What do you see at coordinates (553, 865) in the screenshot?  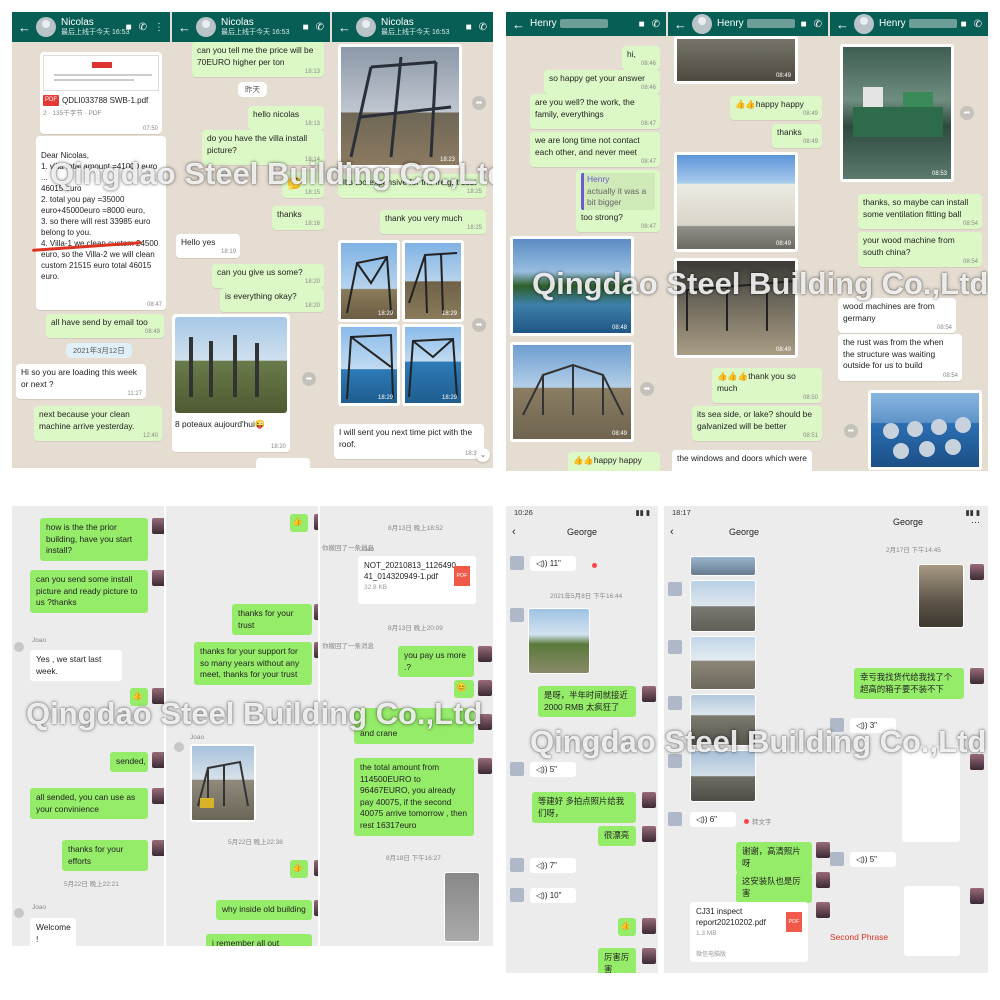 I see `voice-message: ◁)) 7"` at bounding box center [553, 865].